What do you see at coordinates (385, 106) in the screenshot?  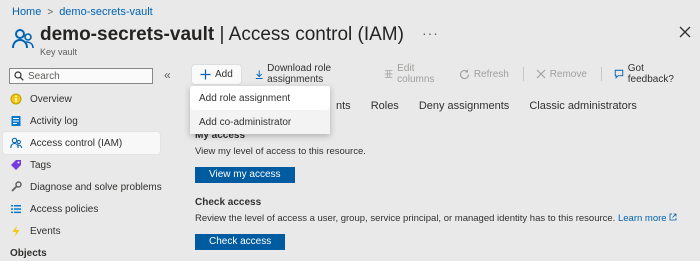 I see `tab-roles: Roles` at bounding box center [385, 106].